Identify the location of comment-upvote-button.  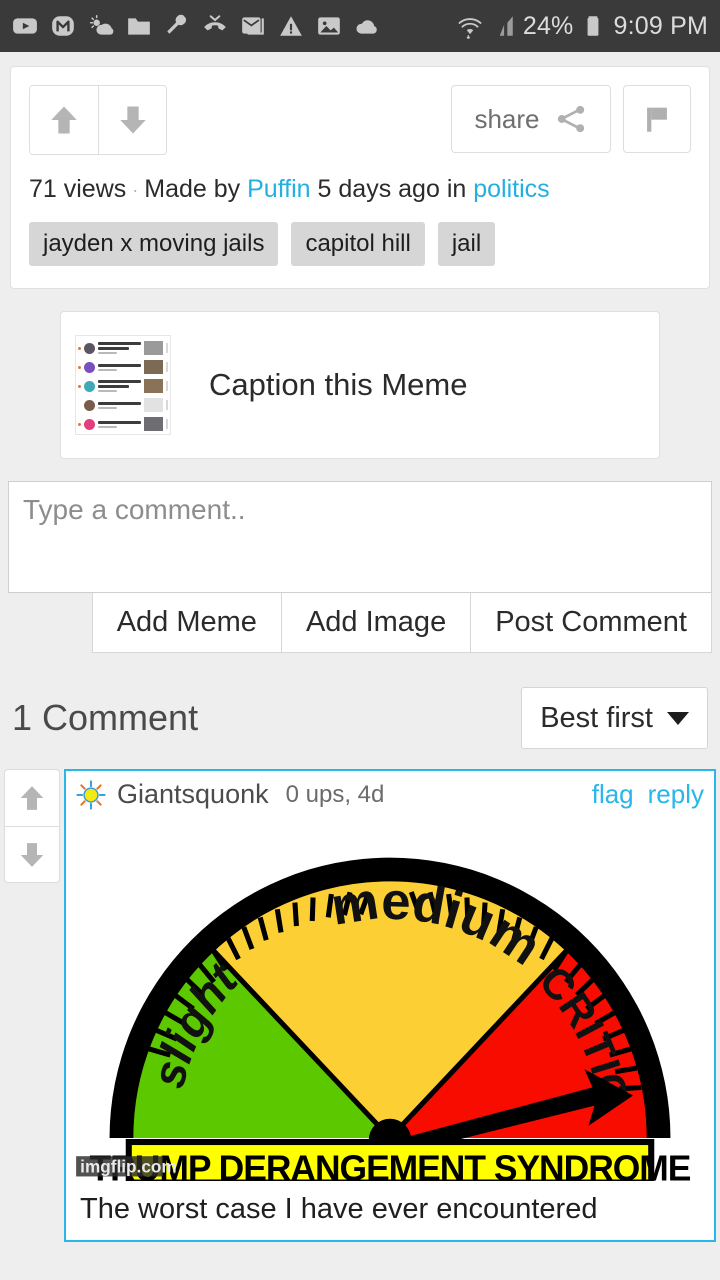
(32, 798).